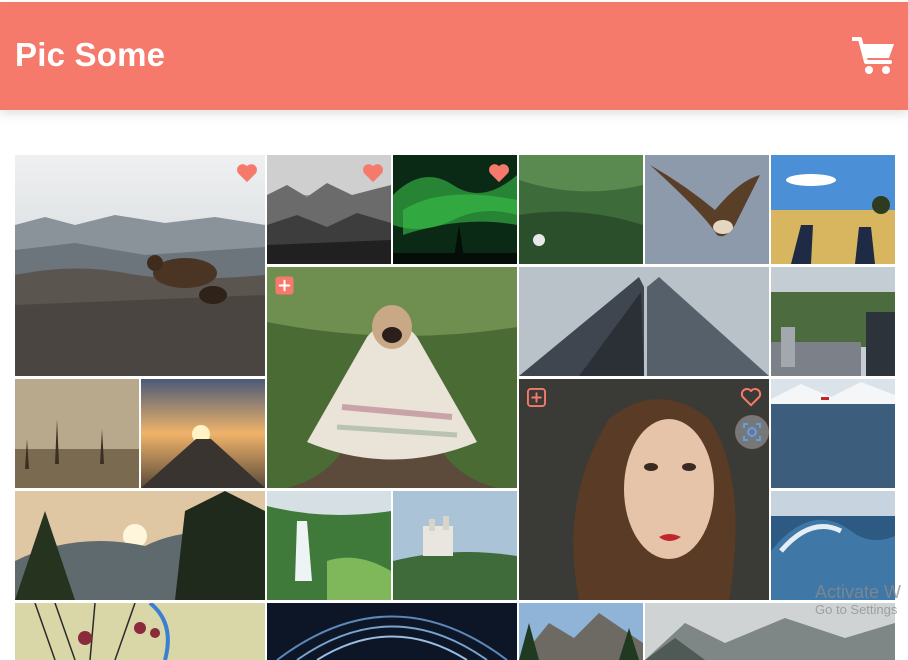  Describe the element at coordinates (581, 631) in the screenshot. I see `photo-mountains` at that location.